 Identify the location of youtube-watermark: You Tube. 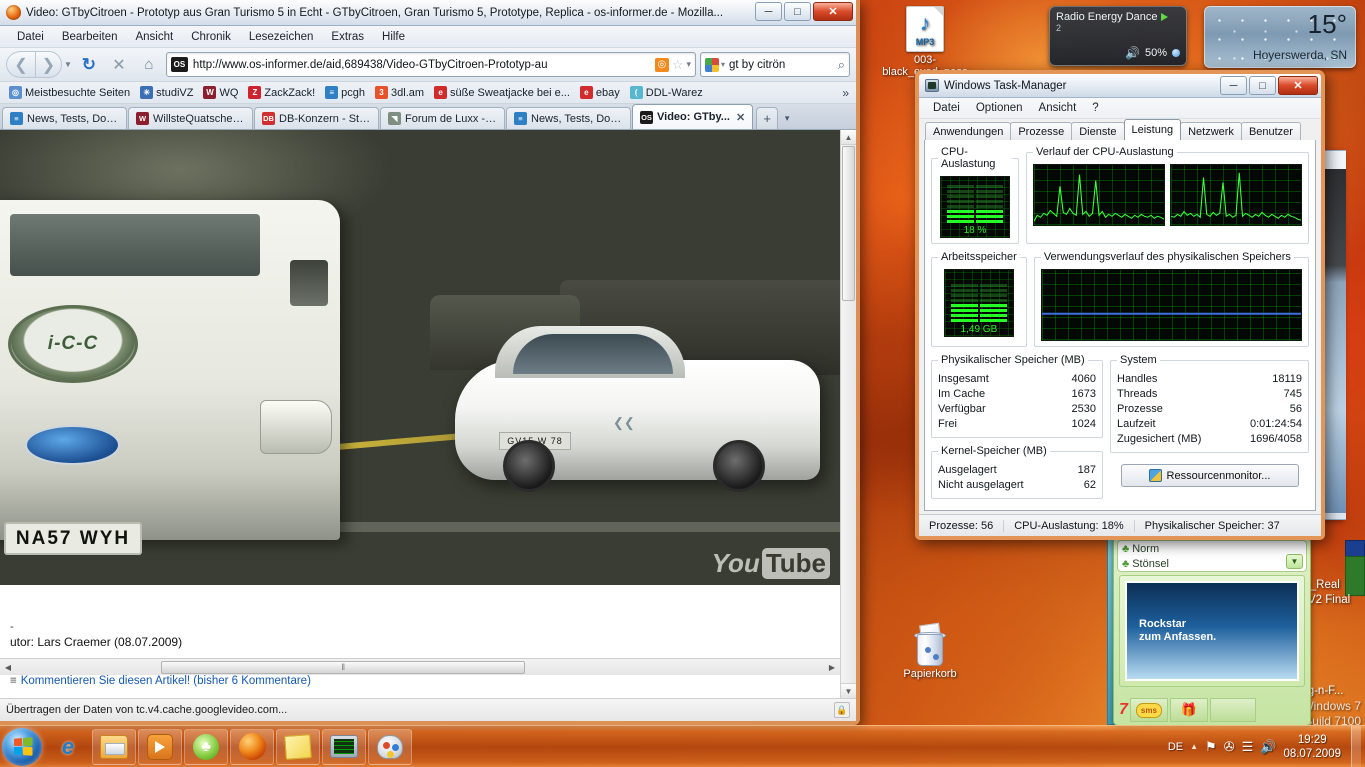
(771, 563).